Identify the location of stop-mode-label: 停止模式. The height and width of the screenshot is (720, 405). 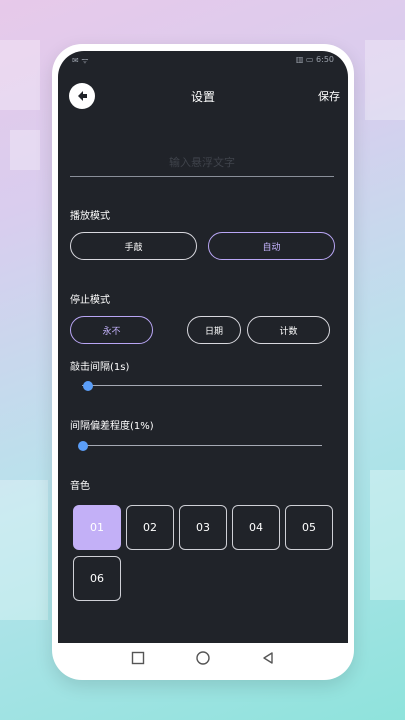
(90, 300).